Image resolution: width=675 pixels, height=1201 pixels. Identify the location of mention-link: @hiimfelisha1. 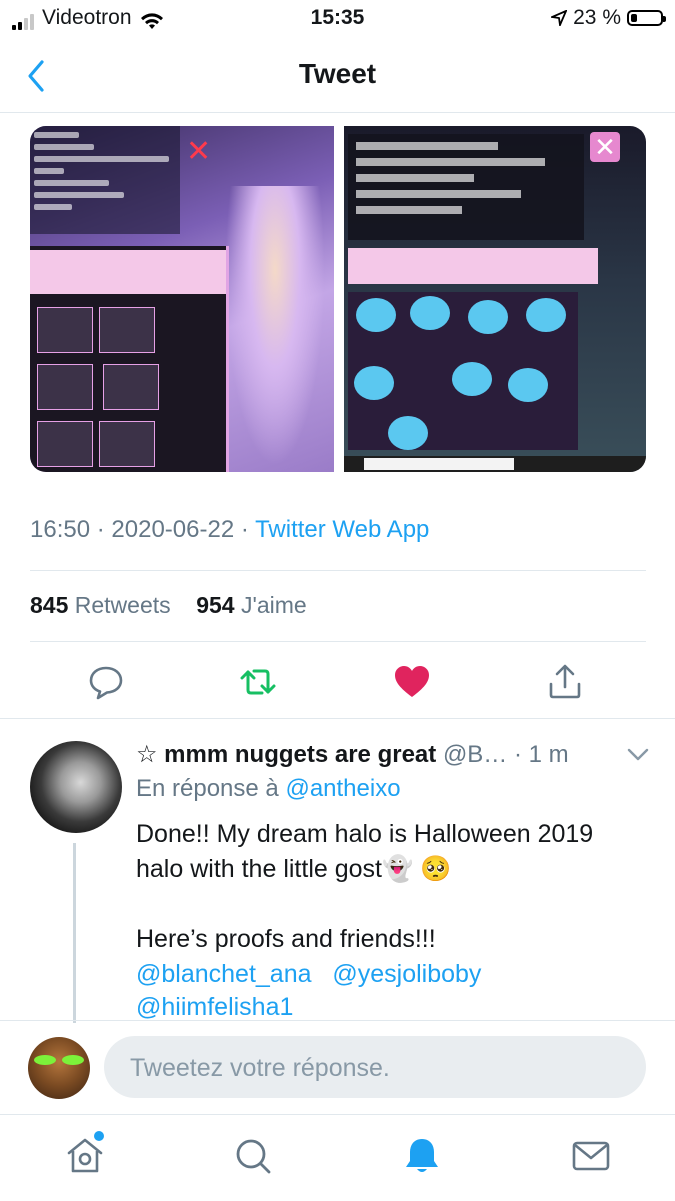
(214, 1007).